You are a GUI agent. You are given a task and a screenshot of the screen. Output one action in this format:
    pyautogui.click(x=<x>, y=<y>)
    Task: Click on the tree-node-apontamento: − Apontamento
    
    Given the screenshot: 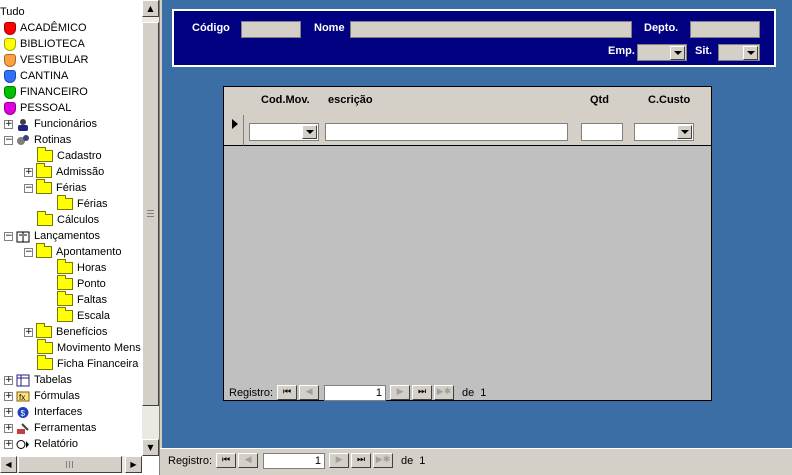 What is the action you would take?
    pyautogui.click(x=73, y=251)
    